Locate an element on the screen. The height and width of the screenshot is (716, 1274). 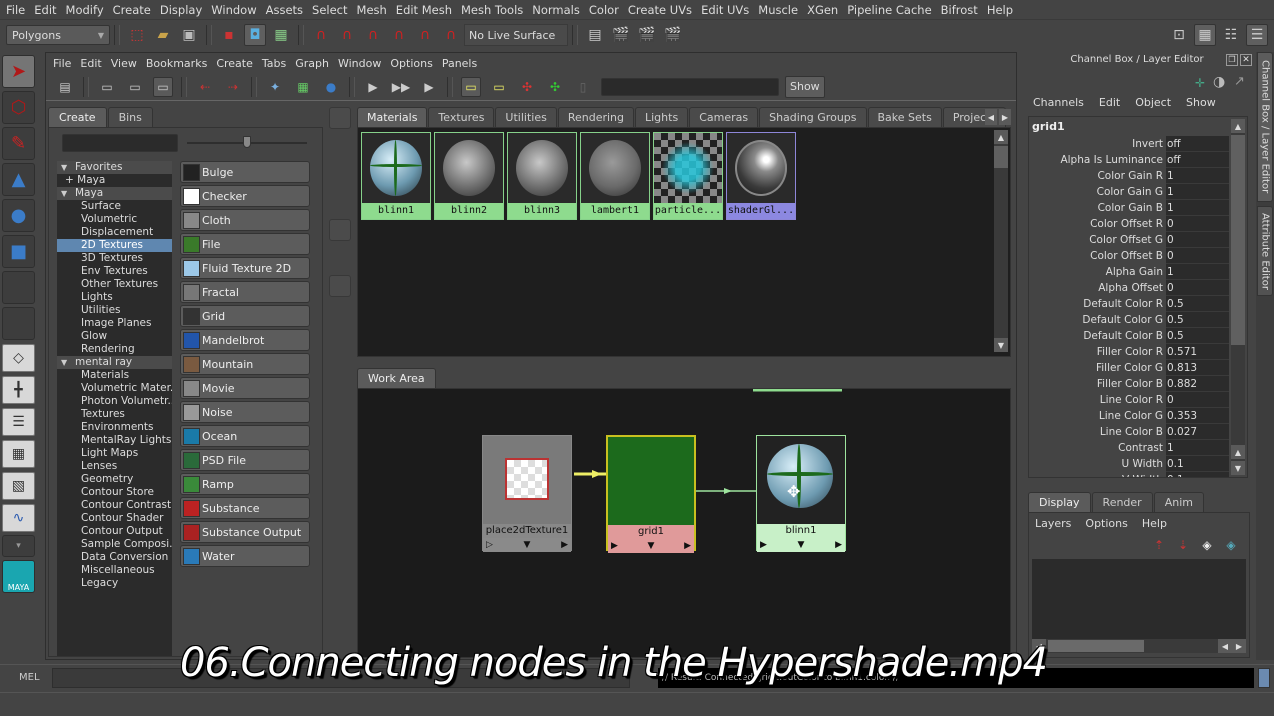
tree-item-other-textures: Other Textures is located at coordinates (114, 284).